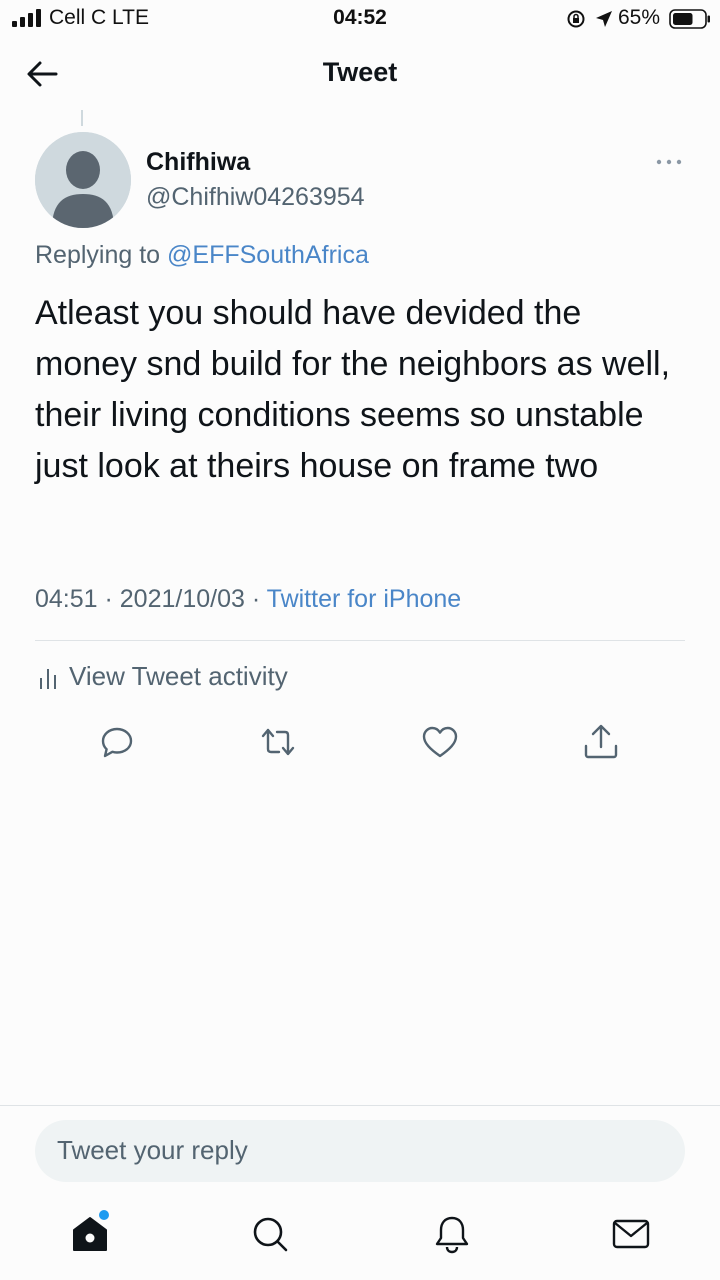  What do you see at coordinates (689, 19) in the screenshot?
I see `battery-icon` at bounding box center [689, 19].